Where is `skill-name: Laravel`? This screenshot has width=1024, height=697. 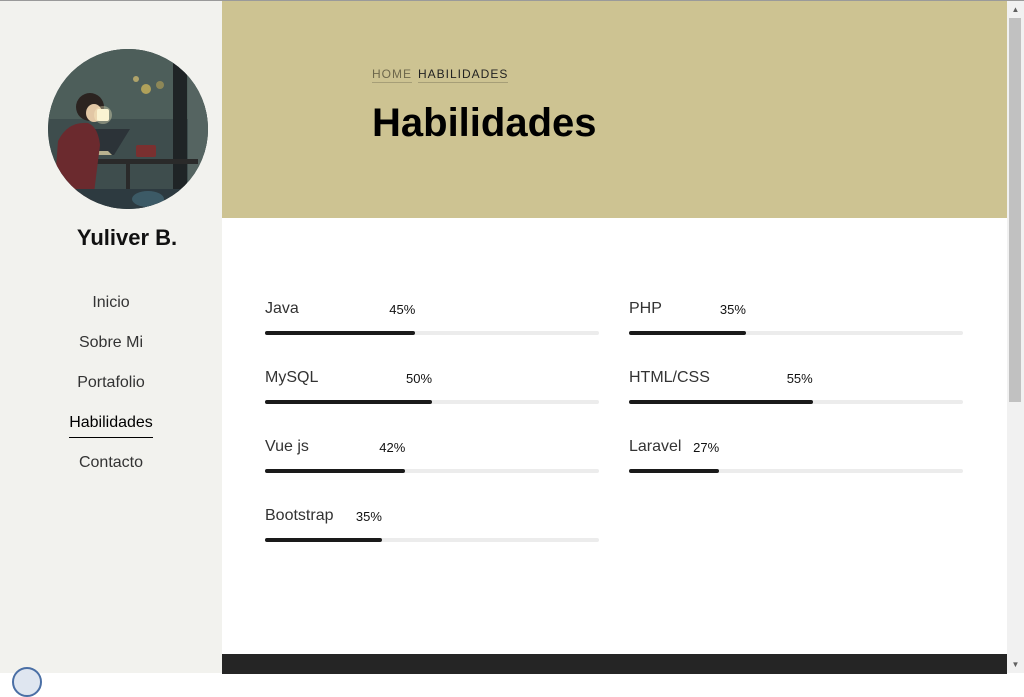 skill-name: Laravel is located at coordinates (655, 446).